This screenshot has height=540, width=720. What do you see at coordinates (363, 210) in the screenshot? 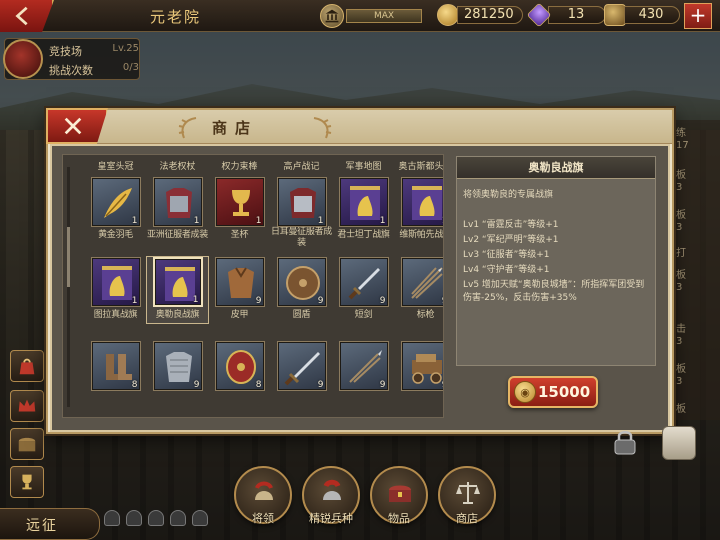
I see `shop-item: 1 君士坦丁战旗` at bounding box center [363, 210].